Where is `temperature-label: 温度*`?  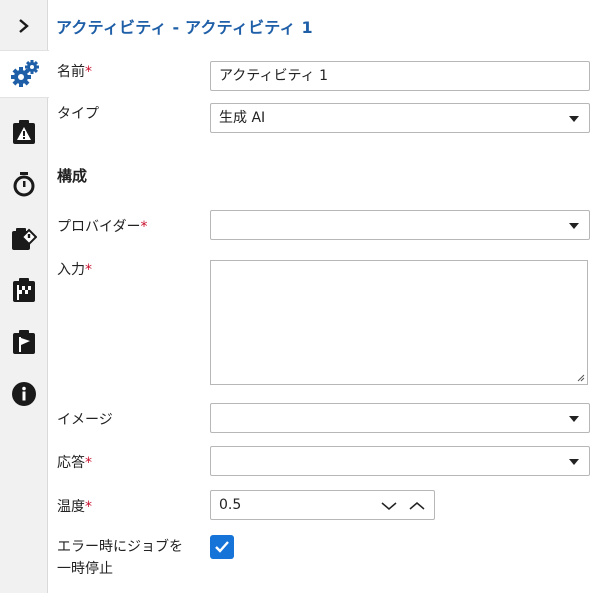
temperature-label: 温度* is located at coordinates (74, 507).